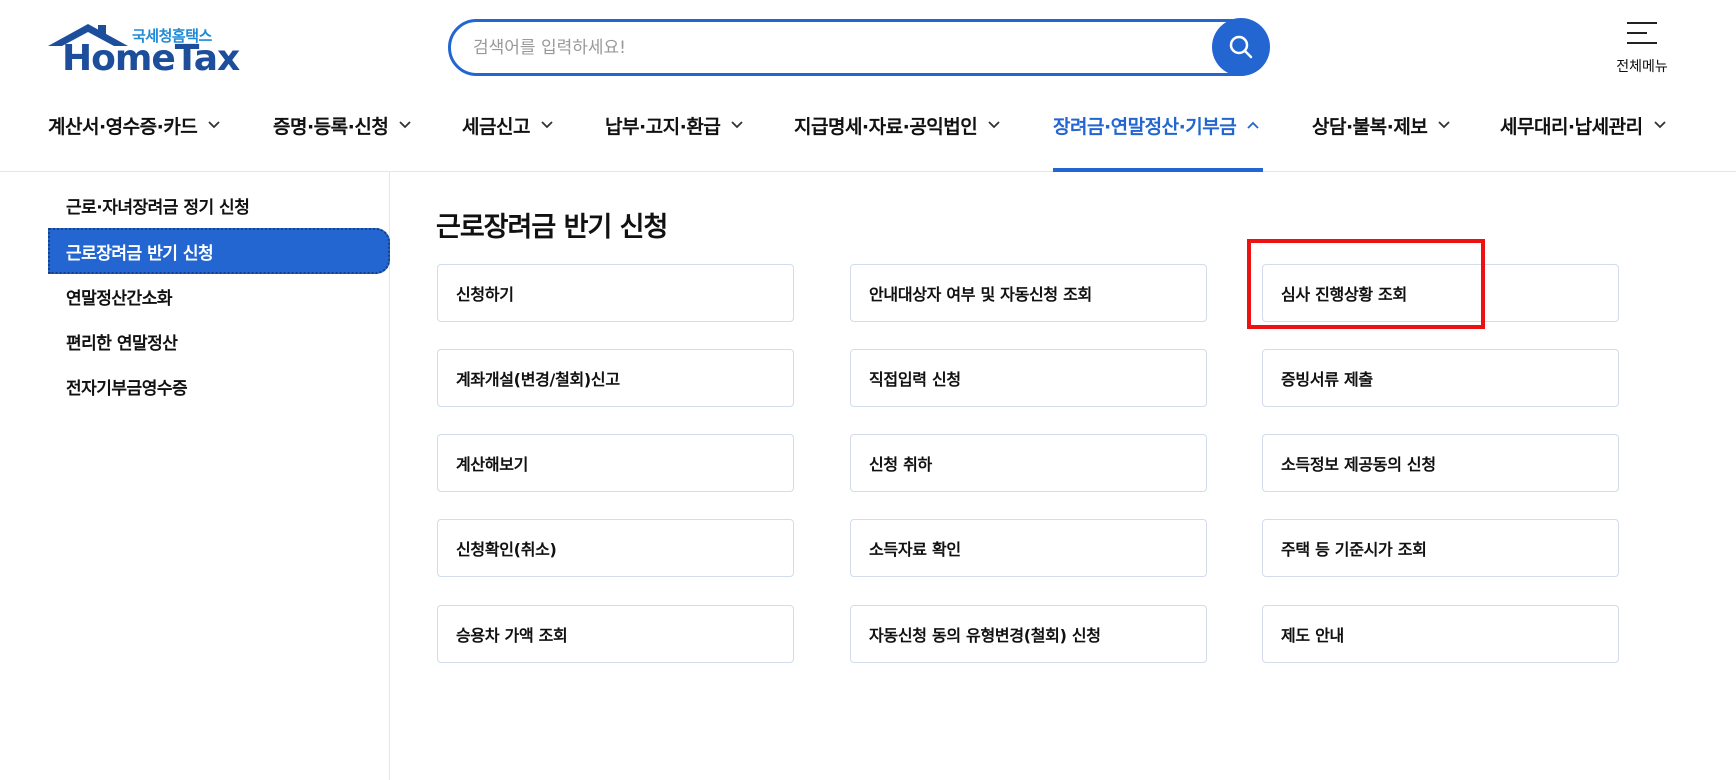 The image size is (1736, 780). Describe the element at coordinates (1028, 548) in the screenshot. I see `card-income-data: 소득자료 확인` at that location.